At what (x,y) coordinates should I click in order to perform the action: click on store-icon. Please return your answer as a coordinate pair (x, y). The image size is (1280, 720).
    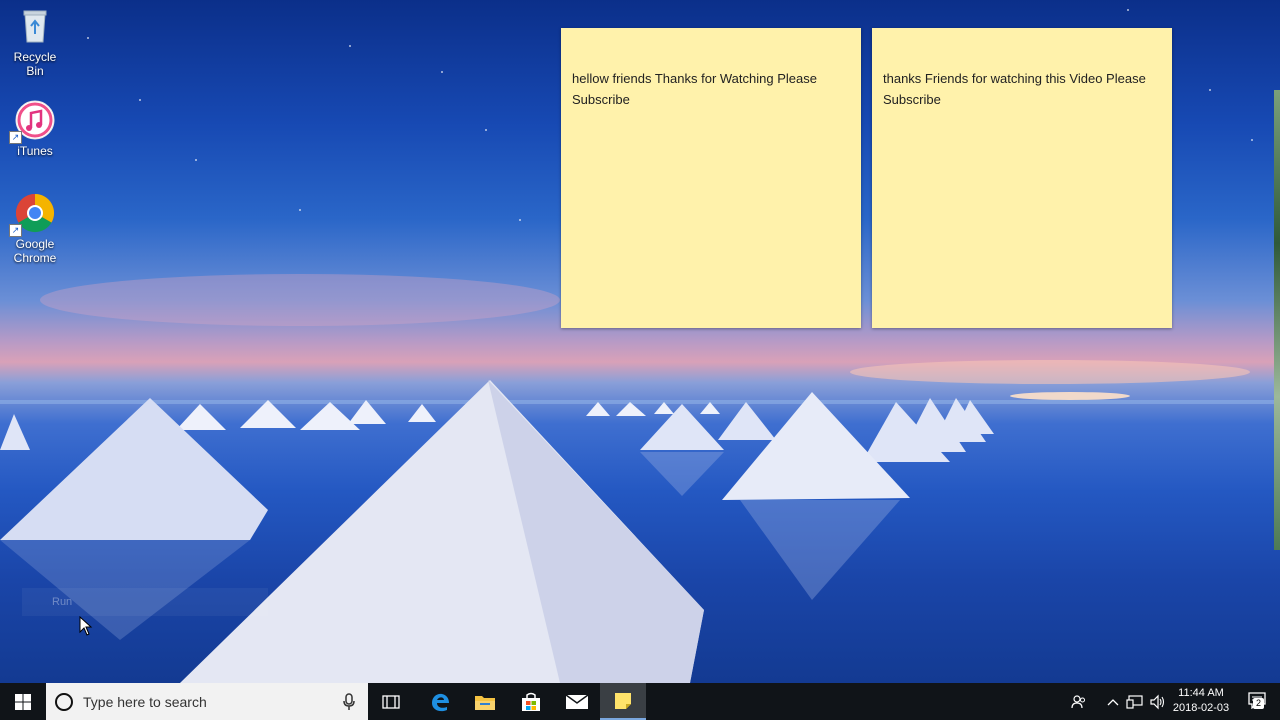
    Looking at the image, I should click on (531, 701).